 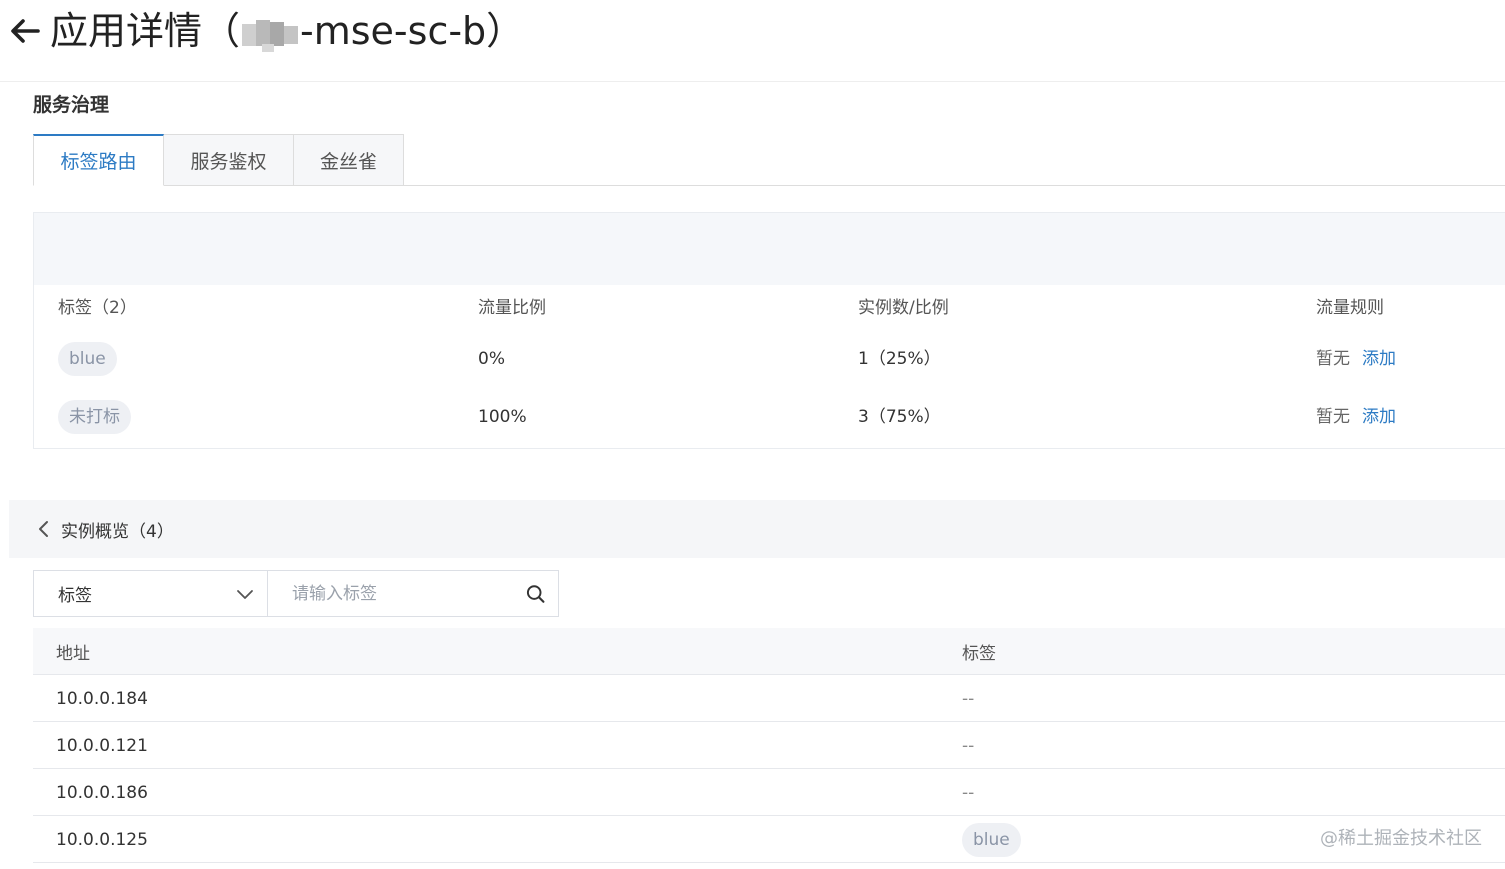 I want to click on tab-service-auth: 服务鉴权, so click(x=229, y=160).